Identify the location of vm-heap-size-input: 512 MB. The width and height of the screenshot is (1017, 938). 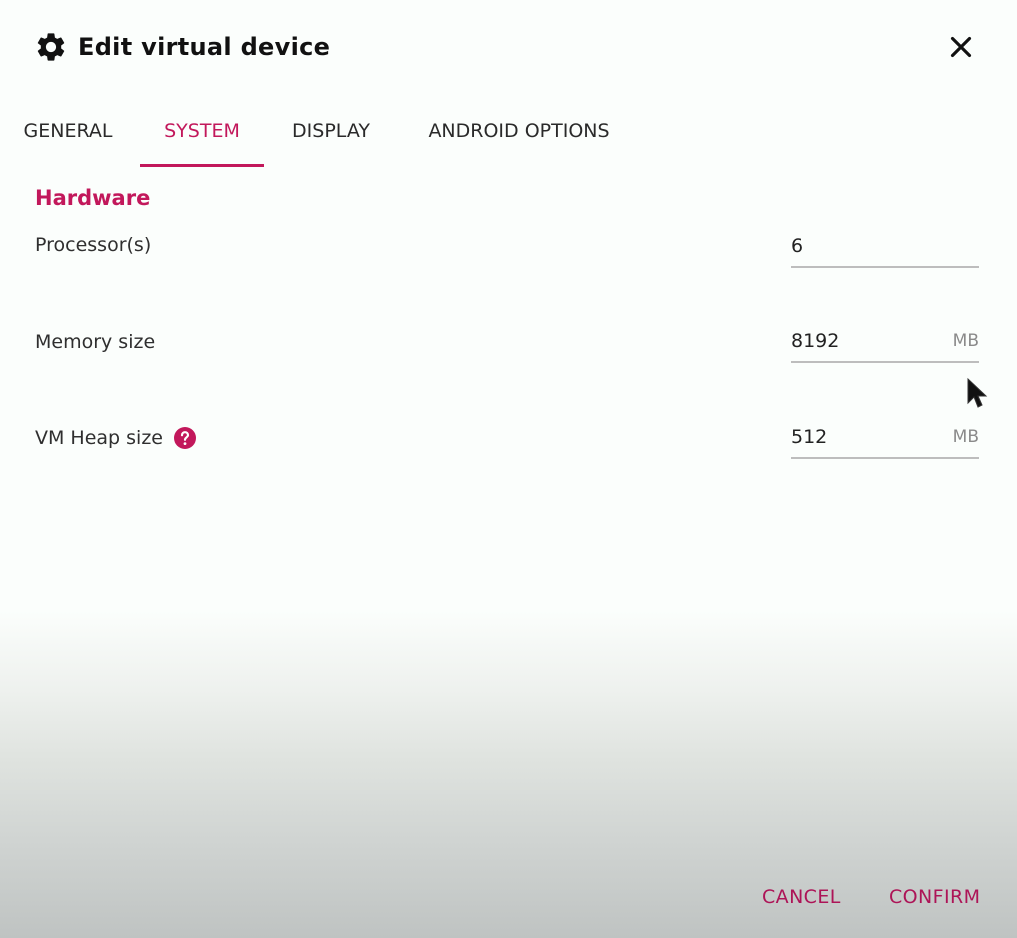
(885, 438).